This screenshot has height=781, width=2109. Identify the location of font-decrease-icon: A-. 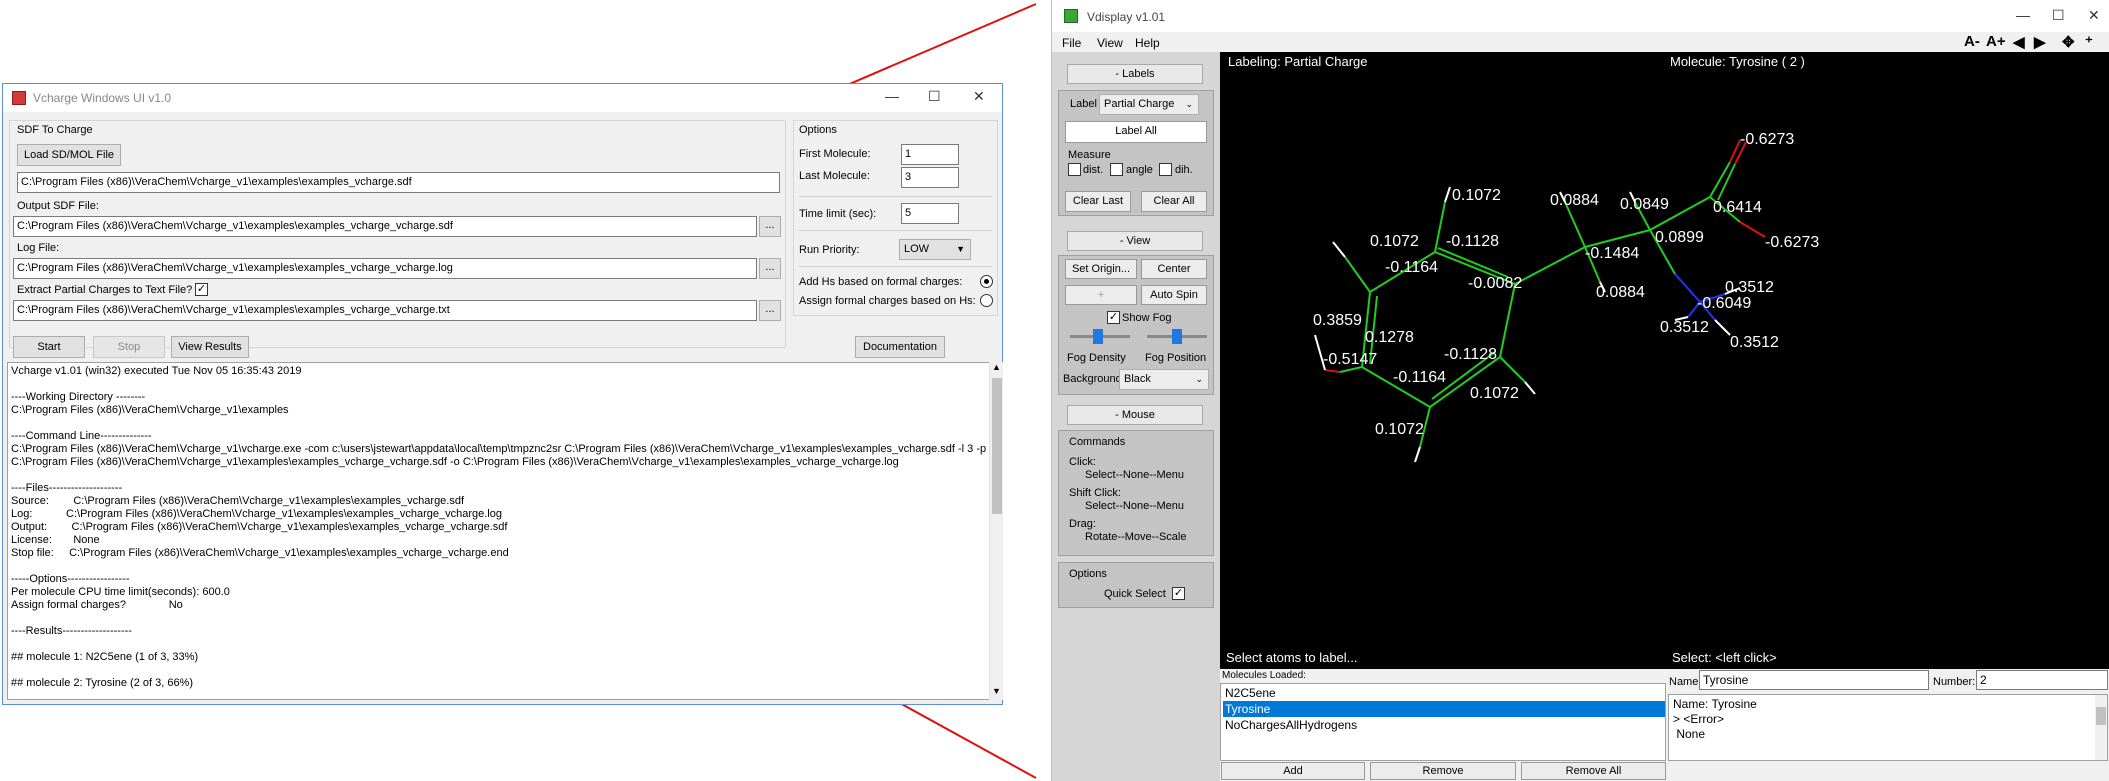
(1972, 41).